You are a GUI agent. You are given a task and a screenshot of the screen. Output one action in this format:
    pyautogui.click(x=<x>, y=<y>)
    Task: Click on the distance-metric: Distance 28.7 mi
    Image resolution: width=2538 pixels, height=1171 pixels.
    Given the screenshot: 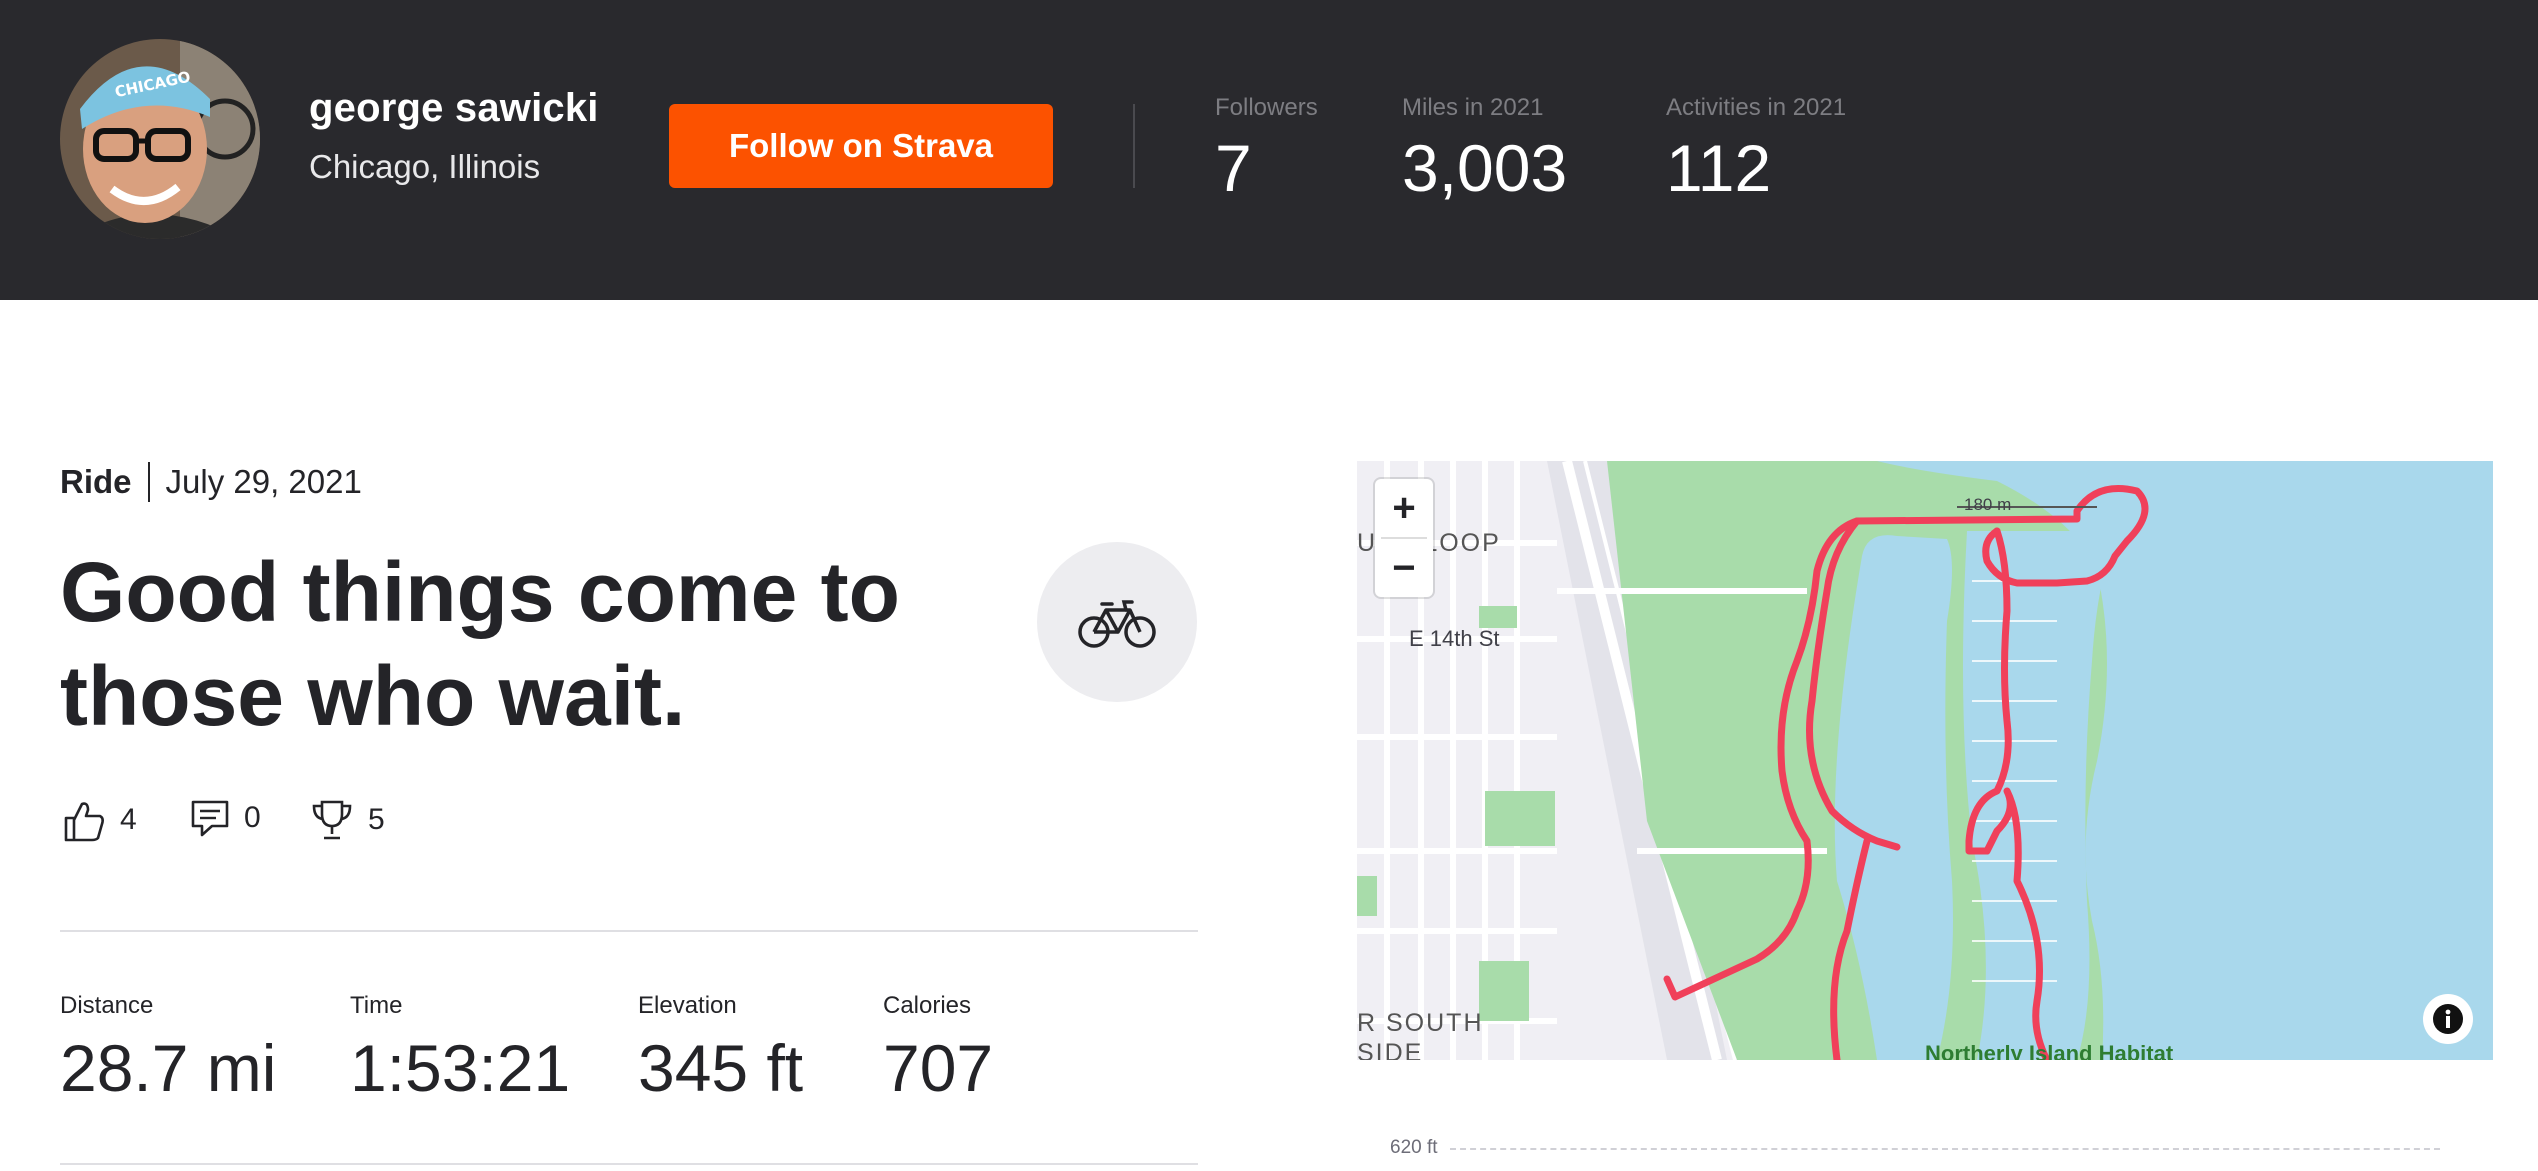 What is the action you would take?
    pyautogui.click(x=168, y=1049)
    